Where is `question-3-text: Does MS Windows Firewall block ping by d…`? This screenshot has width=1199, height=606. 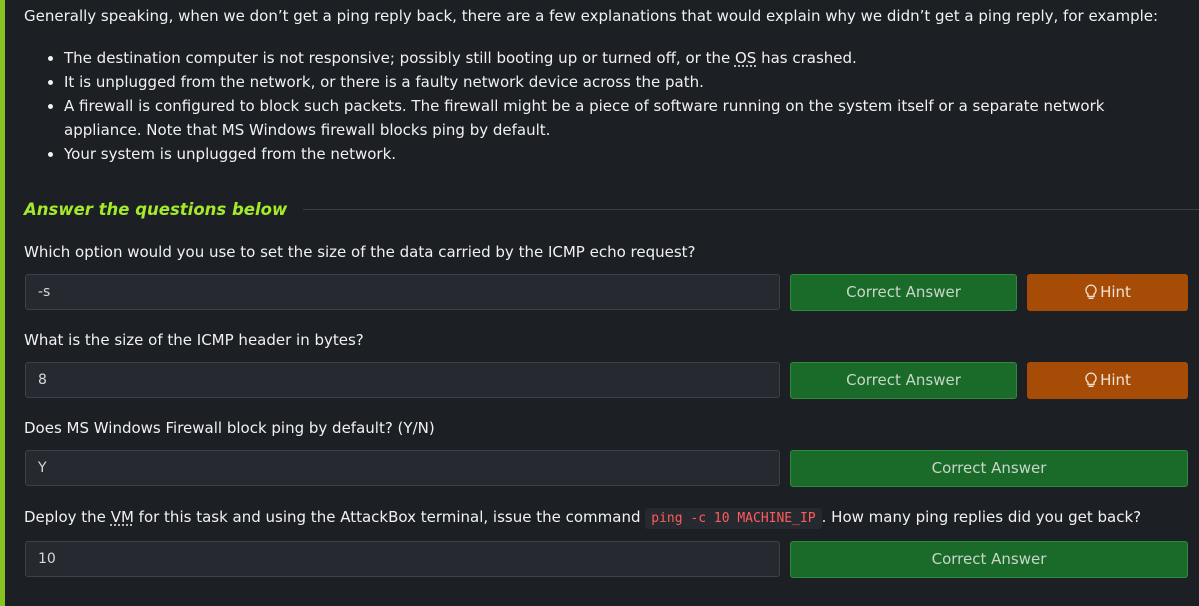
question-3-text: Does MS Windows Firewall block ping by d… is located at coordinates (229, 428).